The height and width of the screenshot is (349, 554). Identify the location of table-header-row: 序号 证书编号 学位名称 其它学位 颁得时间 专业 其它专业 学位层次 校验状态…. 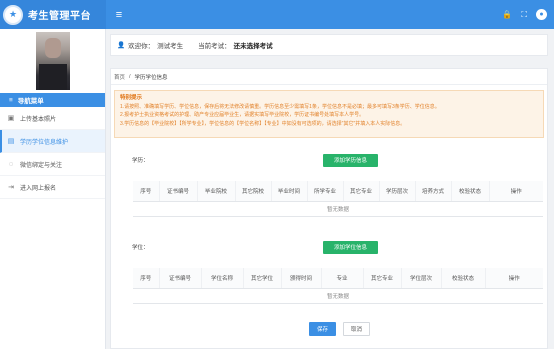
(338, 278).